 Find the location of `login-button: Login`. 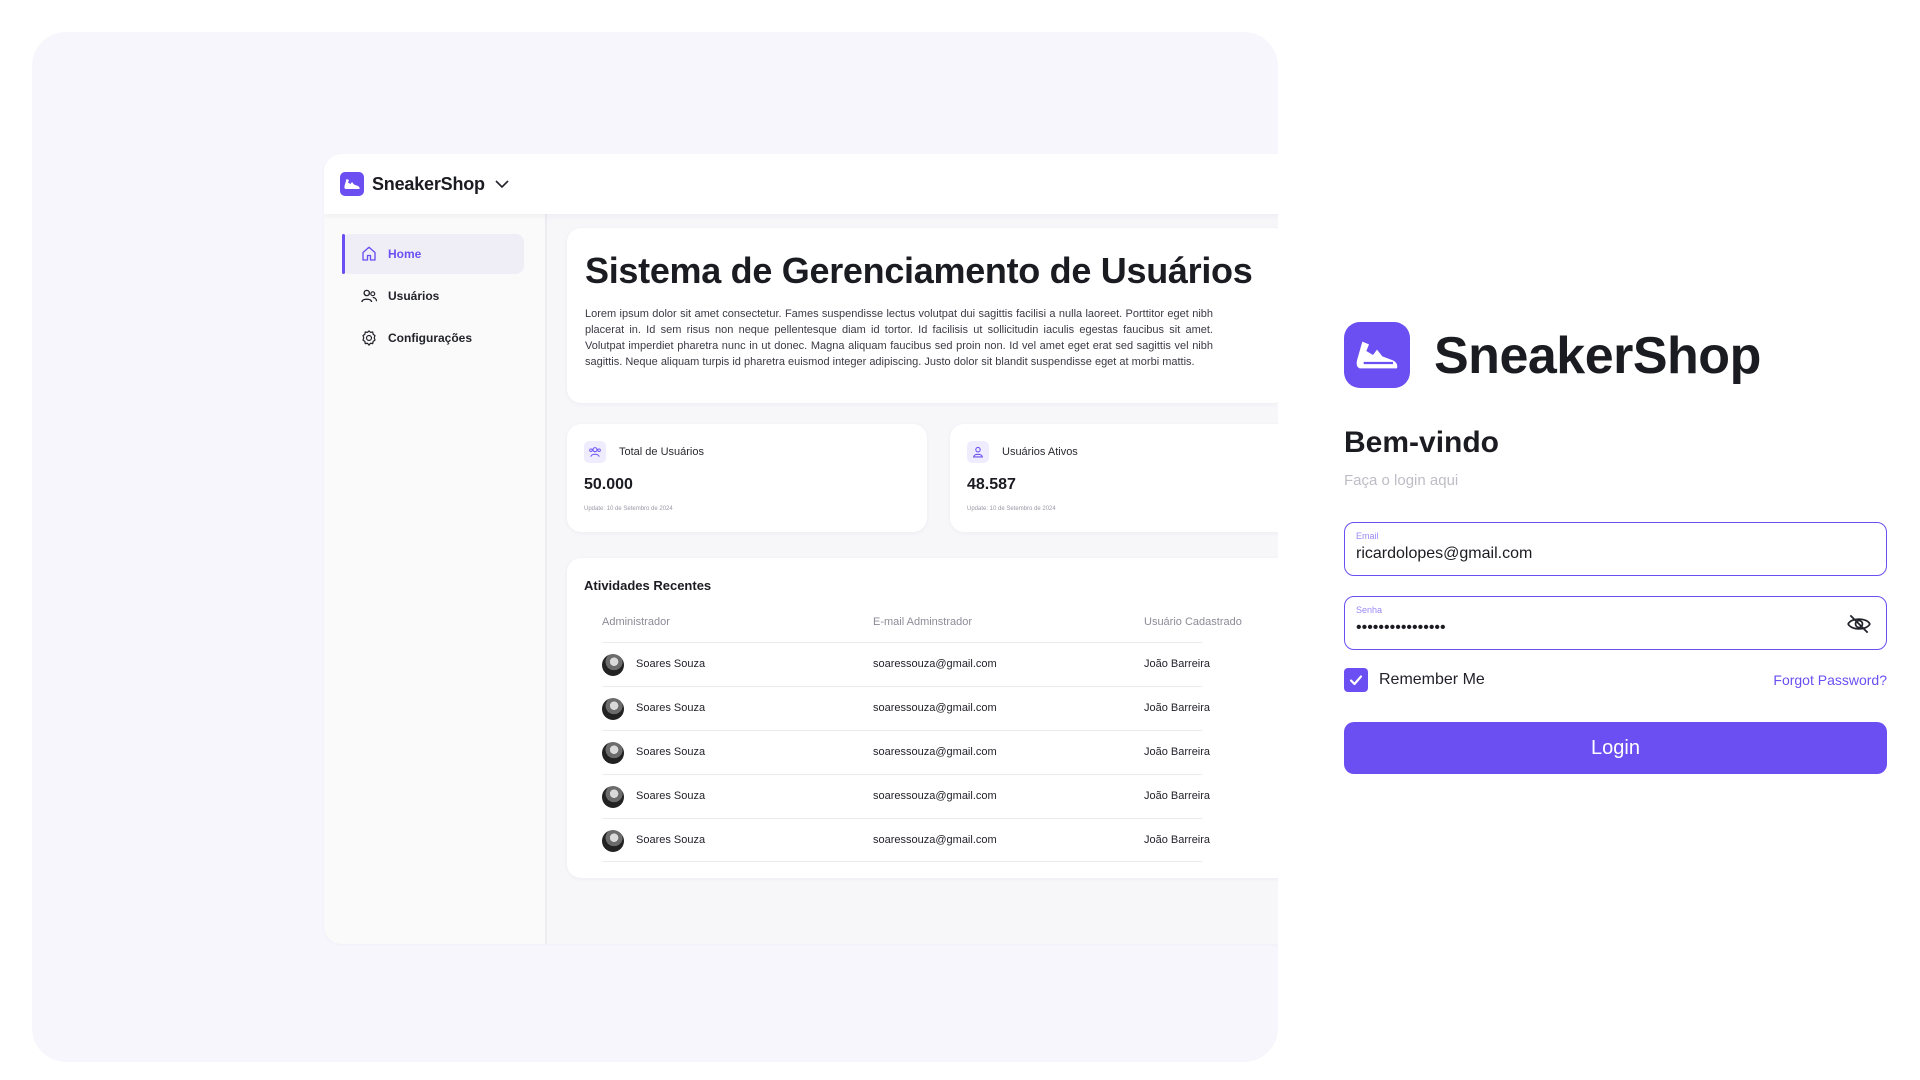

login-button: Login is located at coordinates (1615, 748).